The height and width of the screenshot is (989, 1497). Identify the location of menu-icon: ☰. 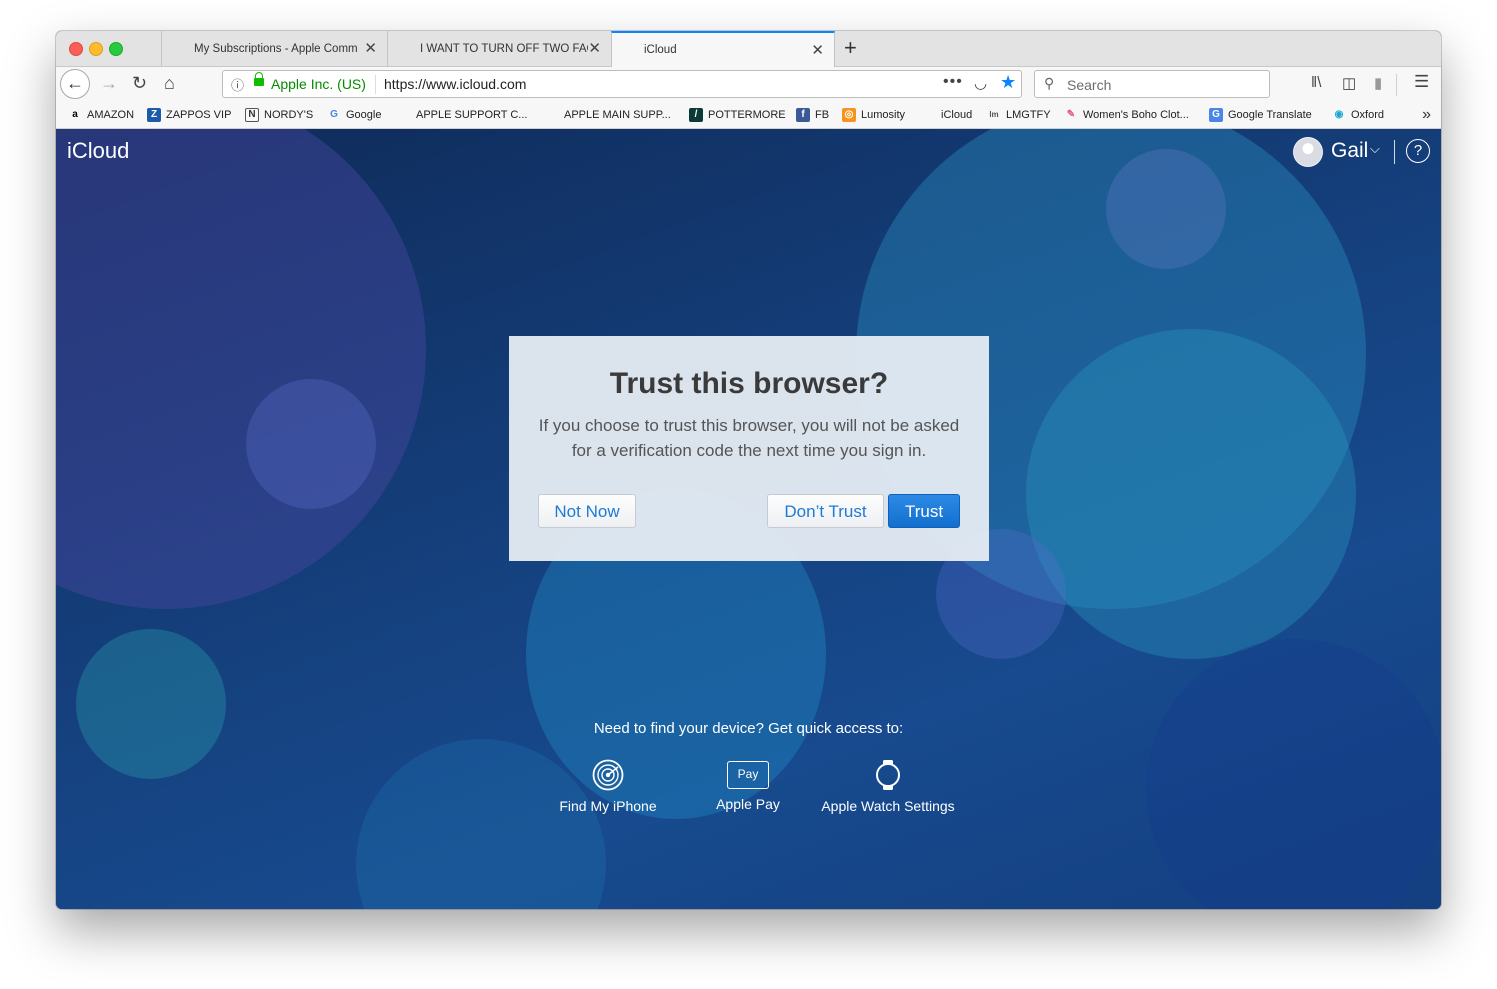
(1421, 82).